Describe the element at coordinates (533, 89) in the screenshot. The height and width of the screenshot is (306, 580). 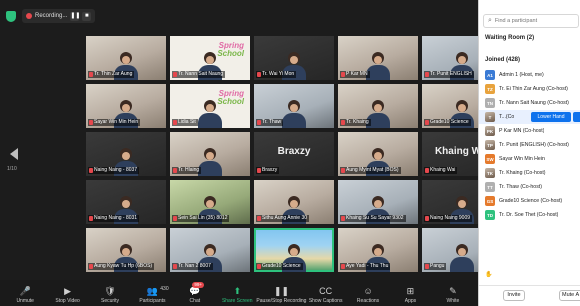
I see `participant-name: Tr. Ei Thin Zar Aung (Co-host)` at that location.